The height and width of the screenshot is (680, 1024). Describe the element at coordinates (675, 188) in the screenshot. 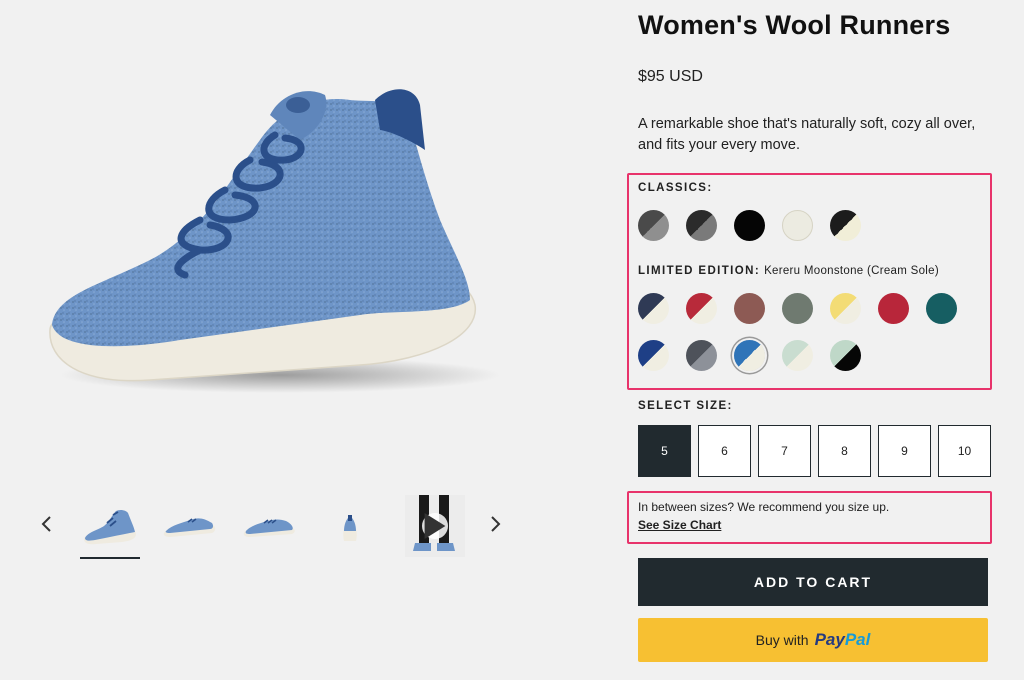

I see `classics-label: CLASSICS:` at that location.